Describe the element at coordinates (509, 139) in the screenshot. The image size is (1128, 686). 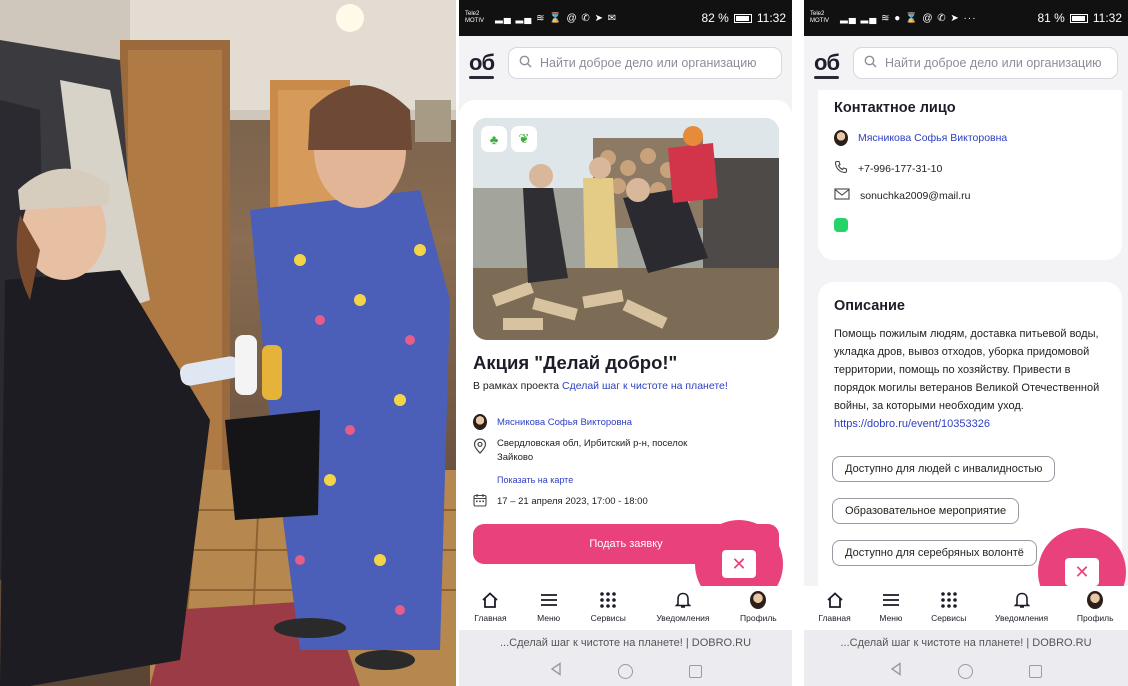
I see `event-tags: ♣ ❦` at that location.